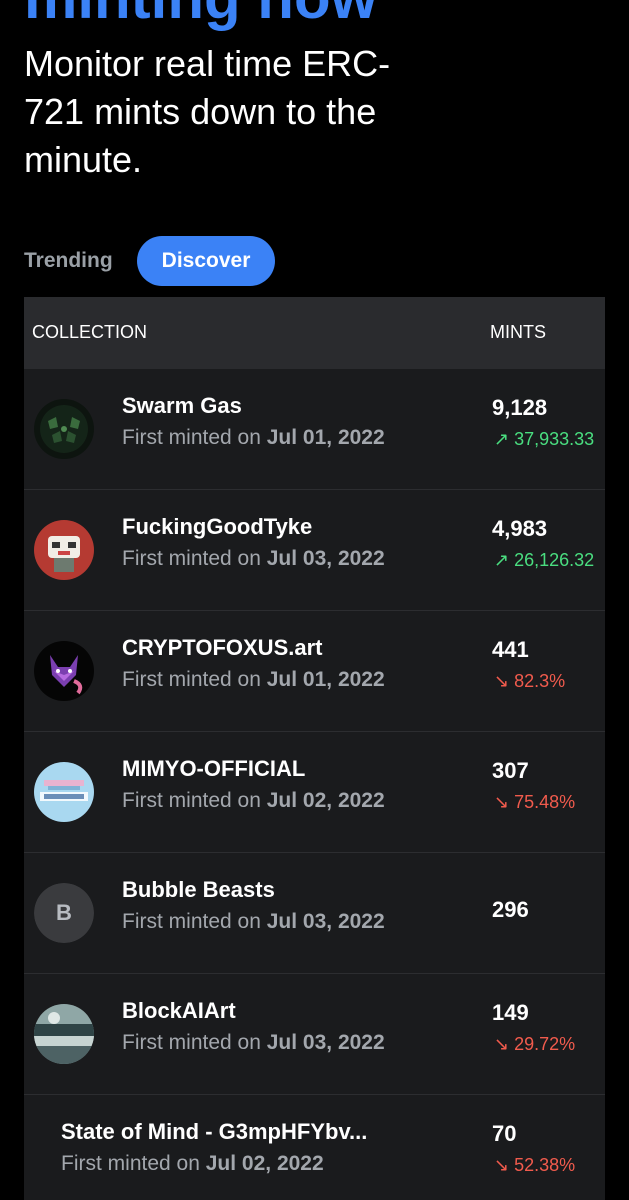 The width and height of the screenshot is (629, 1200). Describe the element at coordinates (222, 648) in the screenshot. I see `collection-name: CRYPTOFOXUS.art` at that location.